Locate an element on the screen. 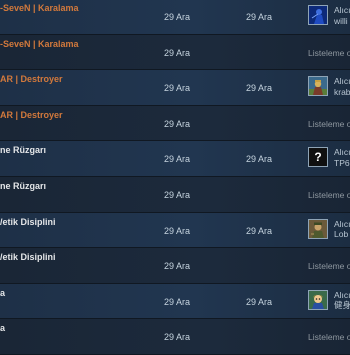 This screenshot has width=350, height=355. market-history-row: a 29 Ara 29 Ara Alıcı 健身 is located at coordinates (175, 301).